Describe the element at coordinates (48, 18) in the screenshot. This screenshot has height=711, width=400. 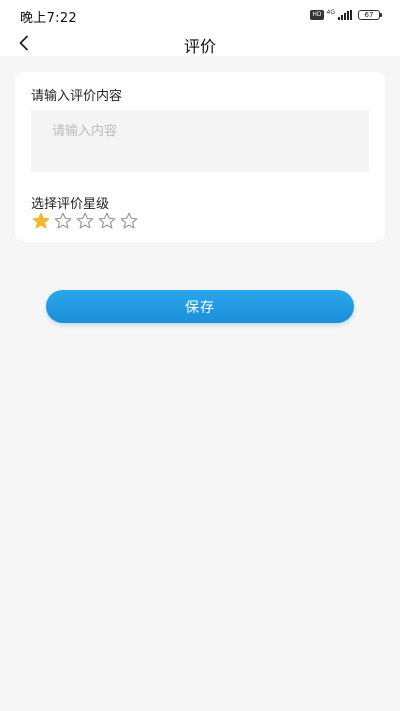
I see `status-time: 晚上7:22` at that location.